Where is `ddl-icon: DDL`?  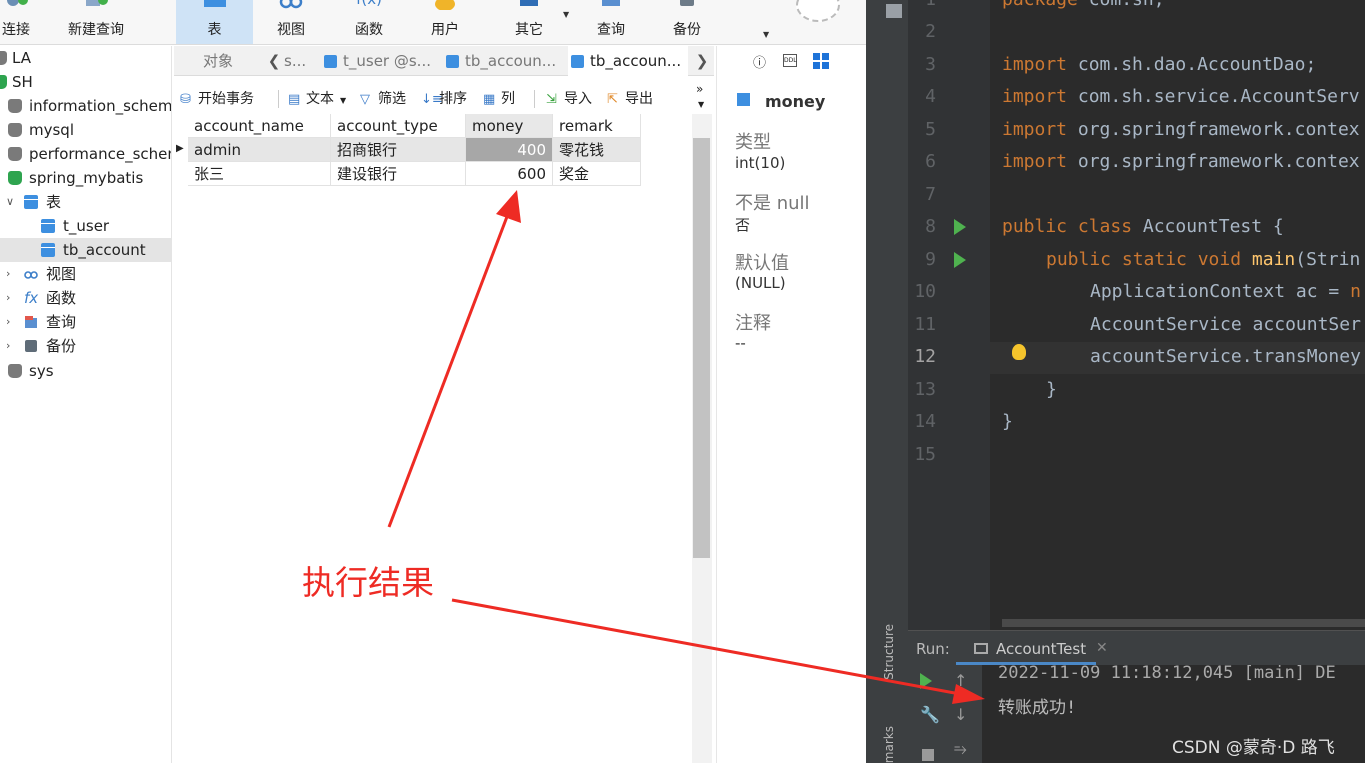 ddl-icon: DDL is located at coordinates (790, 60).